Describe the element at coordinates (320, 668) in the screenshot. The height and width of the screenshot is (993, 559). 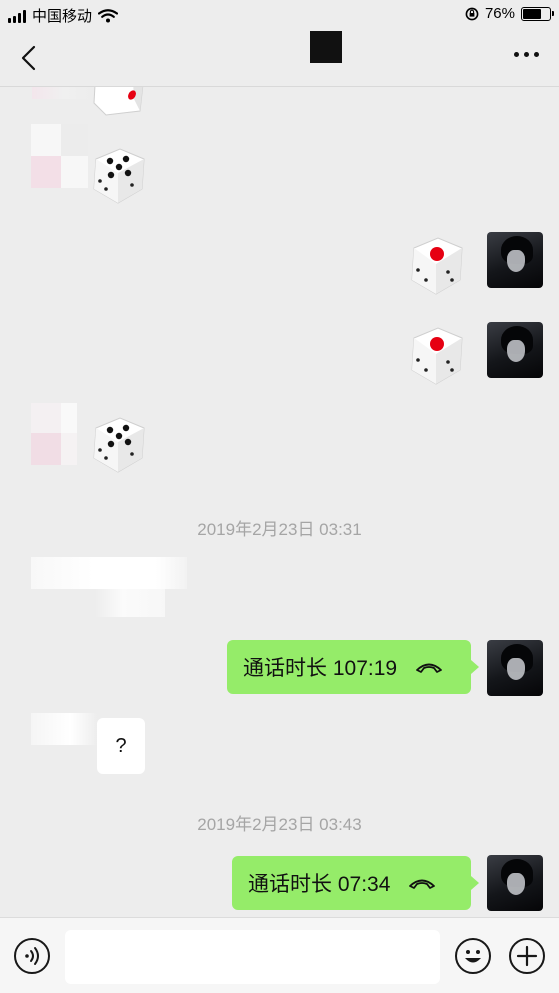
I see `call-duration-text: 通话时长 107:19` at that location.